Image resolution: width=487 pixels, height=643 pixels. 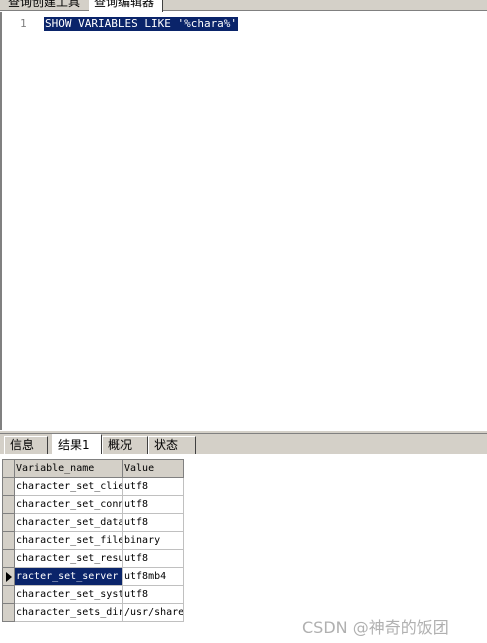 I want to click on table-row: character_set_conn utf8, so click(x=93, y=505).